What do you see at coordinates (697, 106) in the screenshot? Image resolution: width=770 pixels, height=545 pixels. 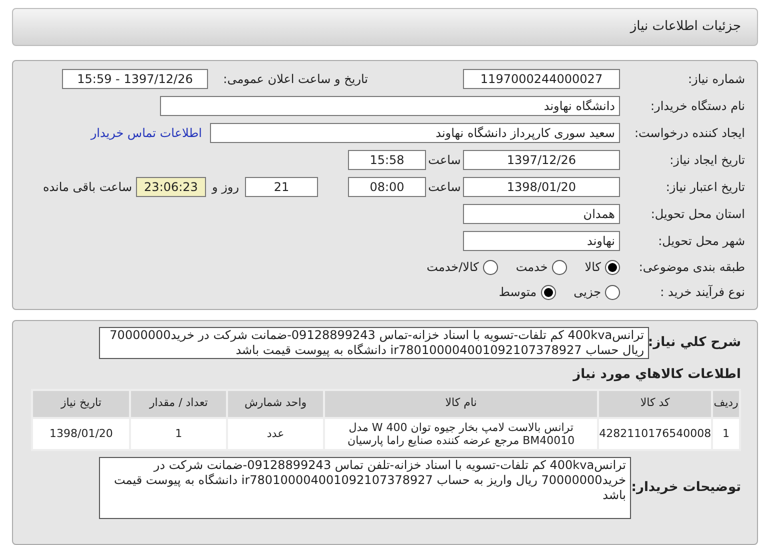 I see `field-label: نام دستگاه خریدار:` at bounding box center [697, 106].